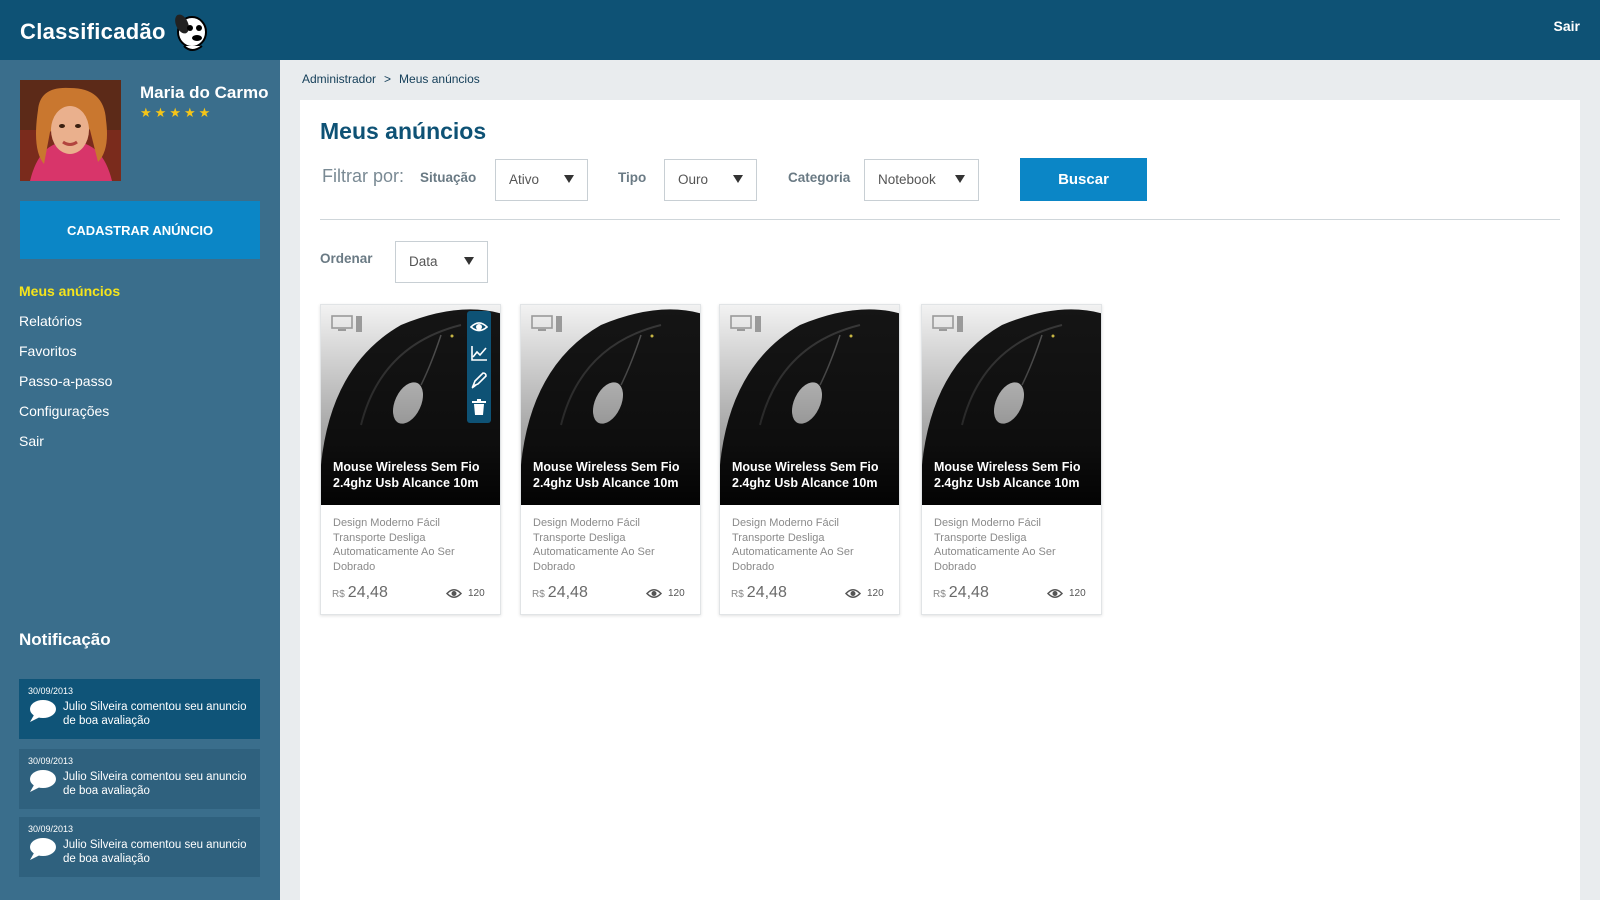 The image size is (1600, 900). I want to click on sidebar-item-settings: Configurações, so click(69, 411).